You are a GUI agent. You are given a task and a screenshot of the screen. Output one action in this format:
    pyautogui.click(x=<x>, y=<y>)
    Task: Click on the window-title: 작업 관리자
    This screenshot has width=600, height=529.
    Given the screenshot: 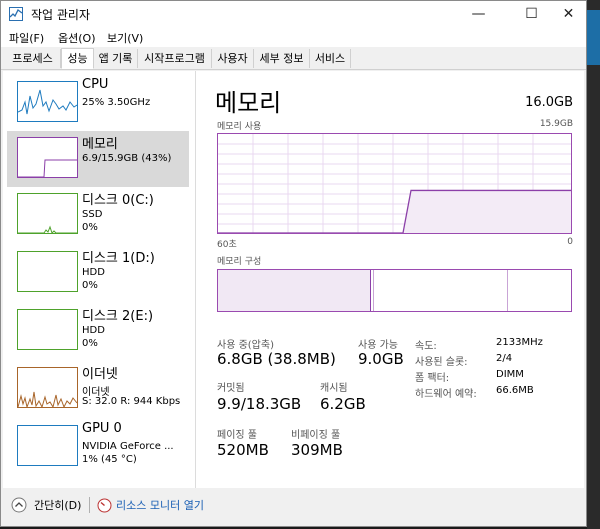 What is the action you would take?
    pyautogui.click(x=61, y=15)
    